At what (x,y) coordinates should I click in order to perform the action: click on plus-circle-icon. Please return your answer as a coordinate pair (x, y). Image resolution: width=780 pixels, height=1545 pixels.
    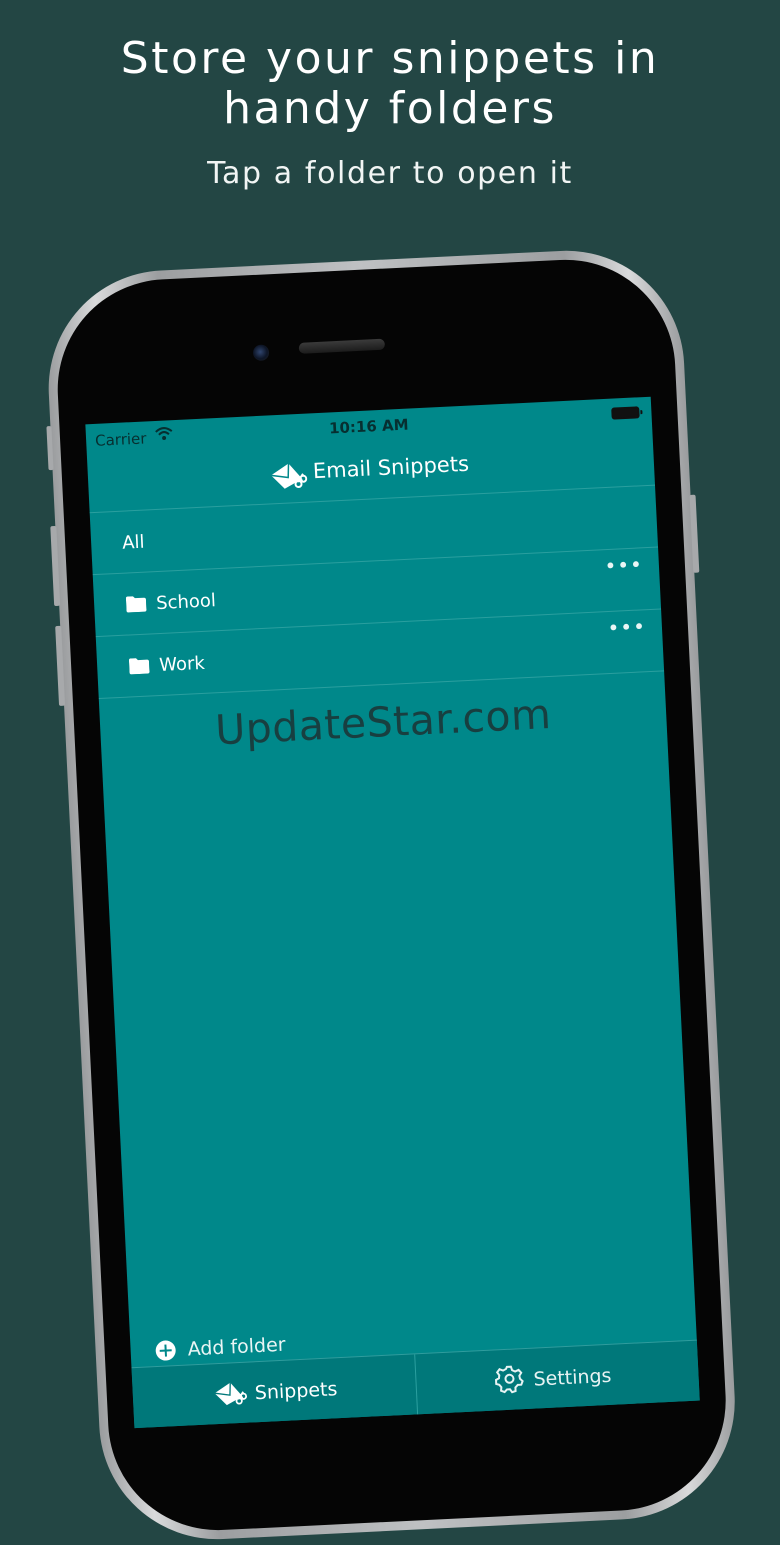
    Looking at the image, I should click on (166, 1351).